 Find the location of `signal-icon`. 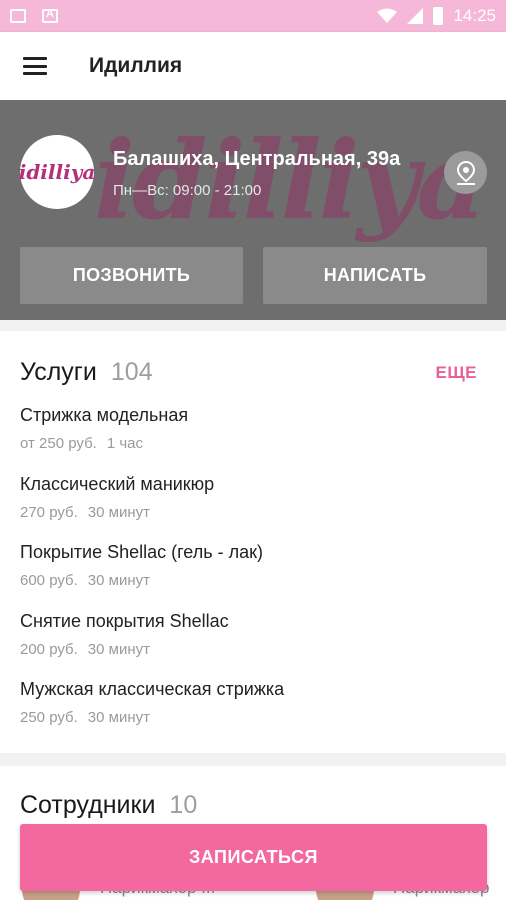

signal-icon is located at coordinates (415, 16).